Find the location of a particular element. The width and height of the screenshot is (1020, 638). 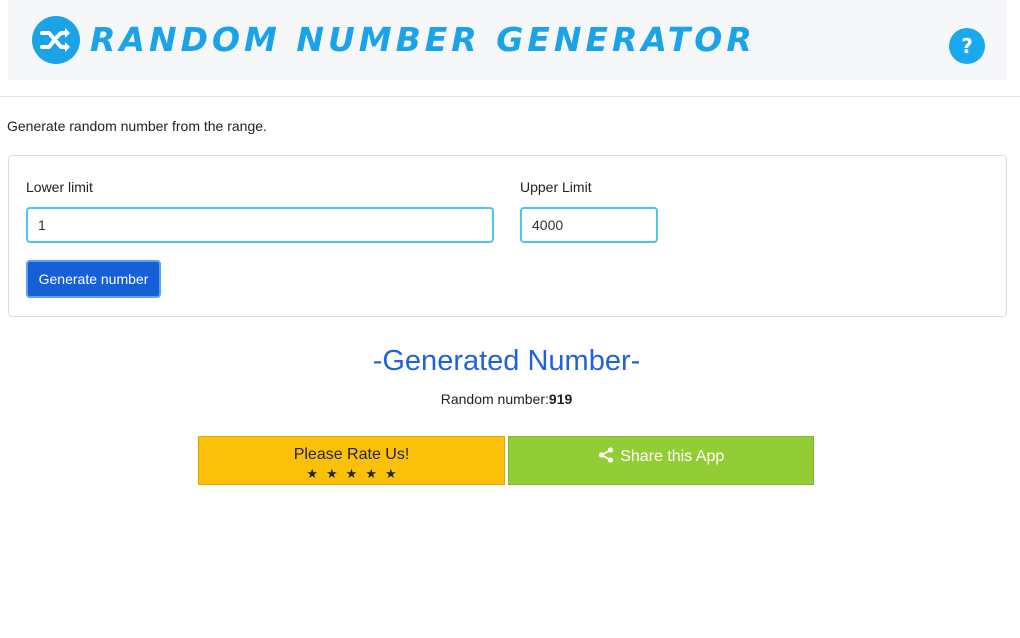

upper-limit-input is located at coordinates (589, 225).